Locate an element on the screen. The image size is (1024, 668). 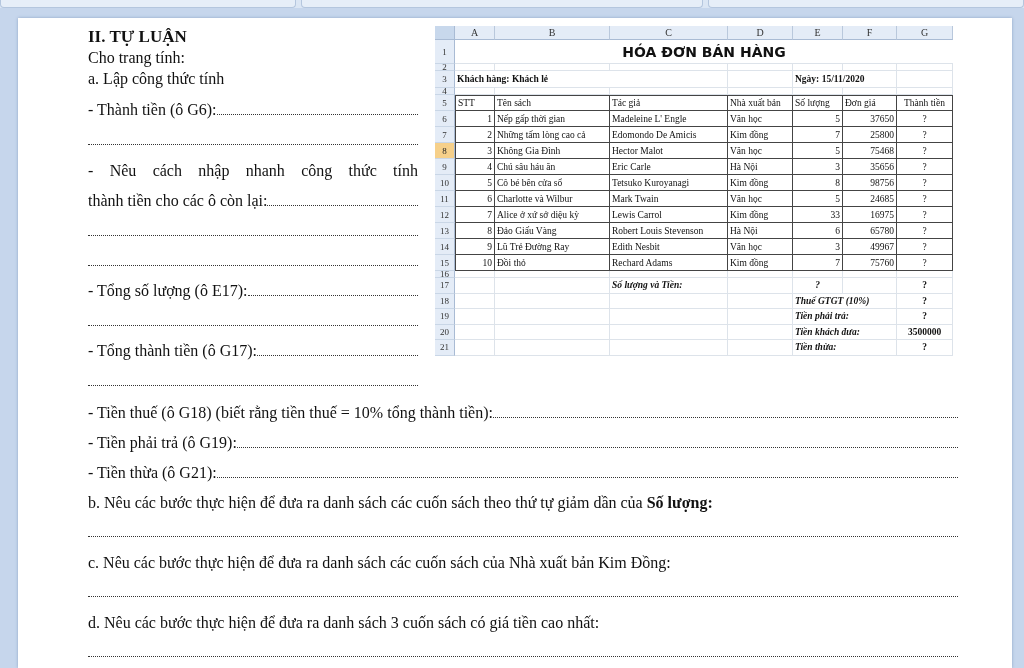
sheet-title: HÓA ĐƠN BÁN HÀNG is located at coordinates (704, 52).